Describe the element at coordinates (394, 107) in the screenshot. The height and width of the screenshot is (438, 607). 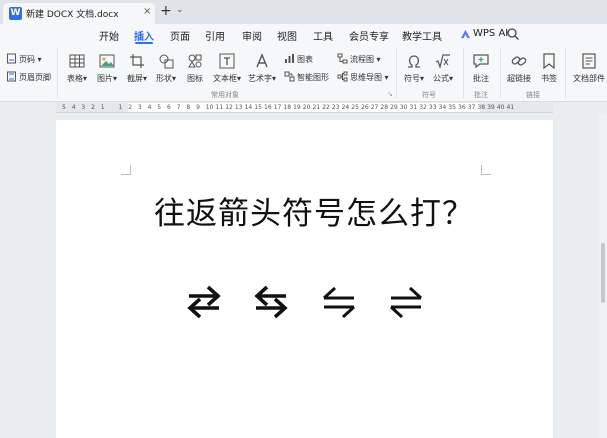
I see `ruler-tick-label: 29` at that location.